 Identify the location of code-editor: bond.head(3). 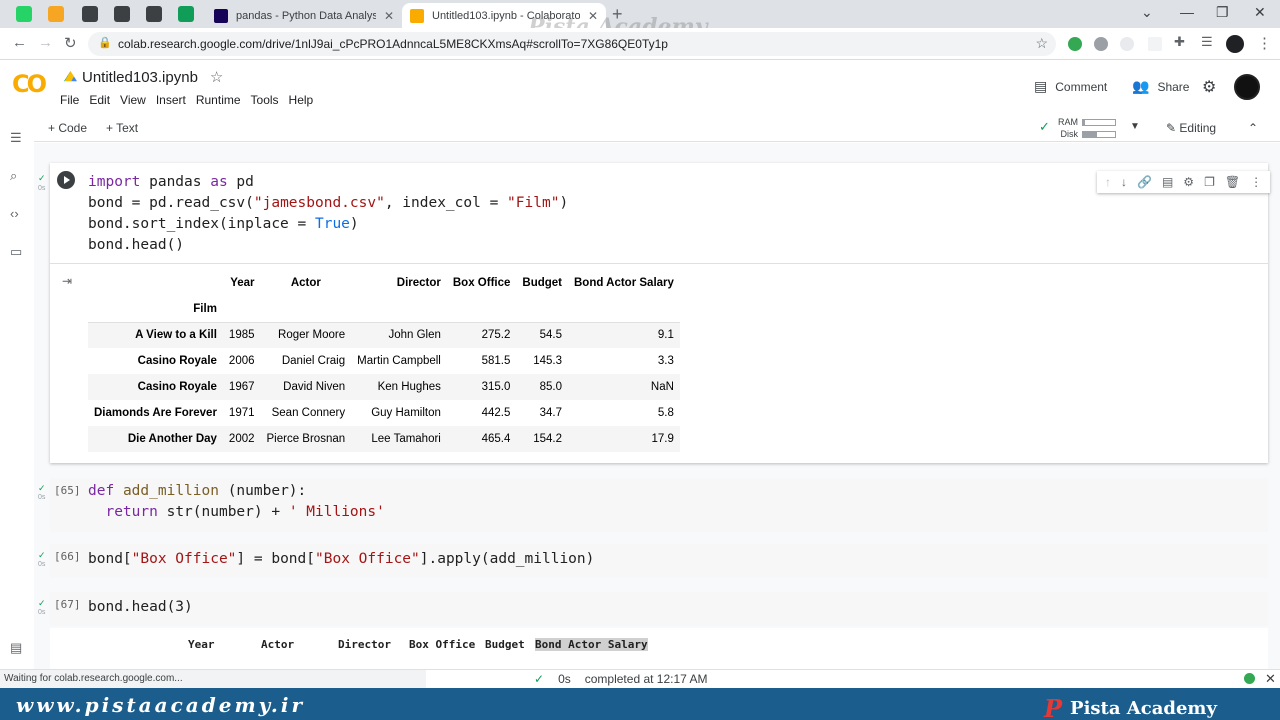
(140, 607).